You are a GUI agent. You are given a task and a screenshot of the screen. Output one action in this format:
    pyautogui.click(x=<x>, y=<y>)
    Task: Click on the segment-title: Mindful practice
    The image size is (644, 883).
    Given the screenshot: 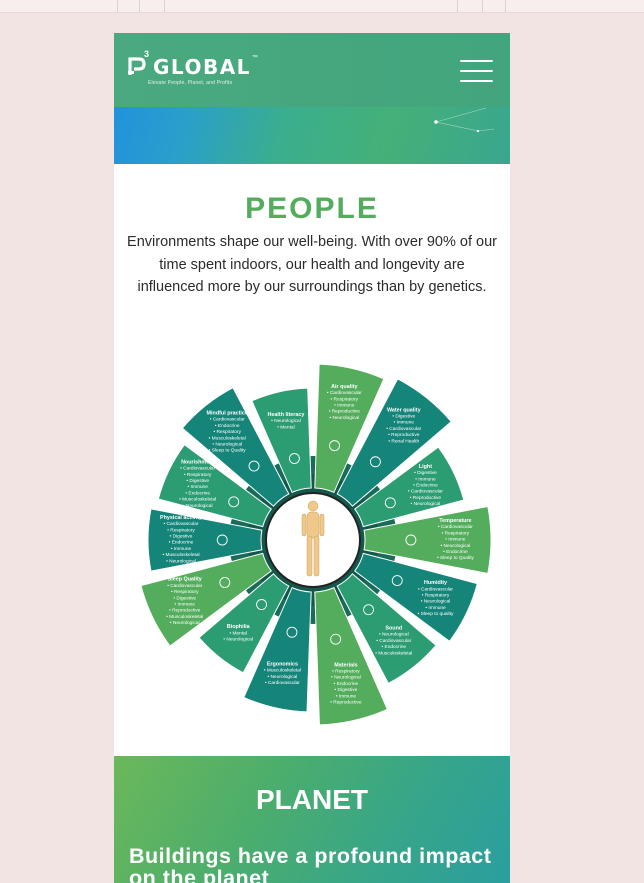 What is the action you would take?
    pyautogui.click(x=227, y=413)
    